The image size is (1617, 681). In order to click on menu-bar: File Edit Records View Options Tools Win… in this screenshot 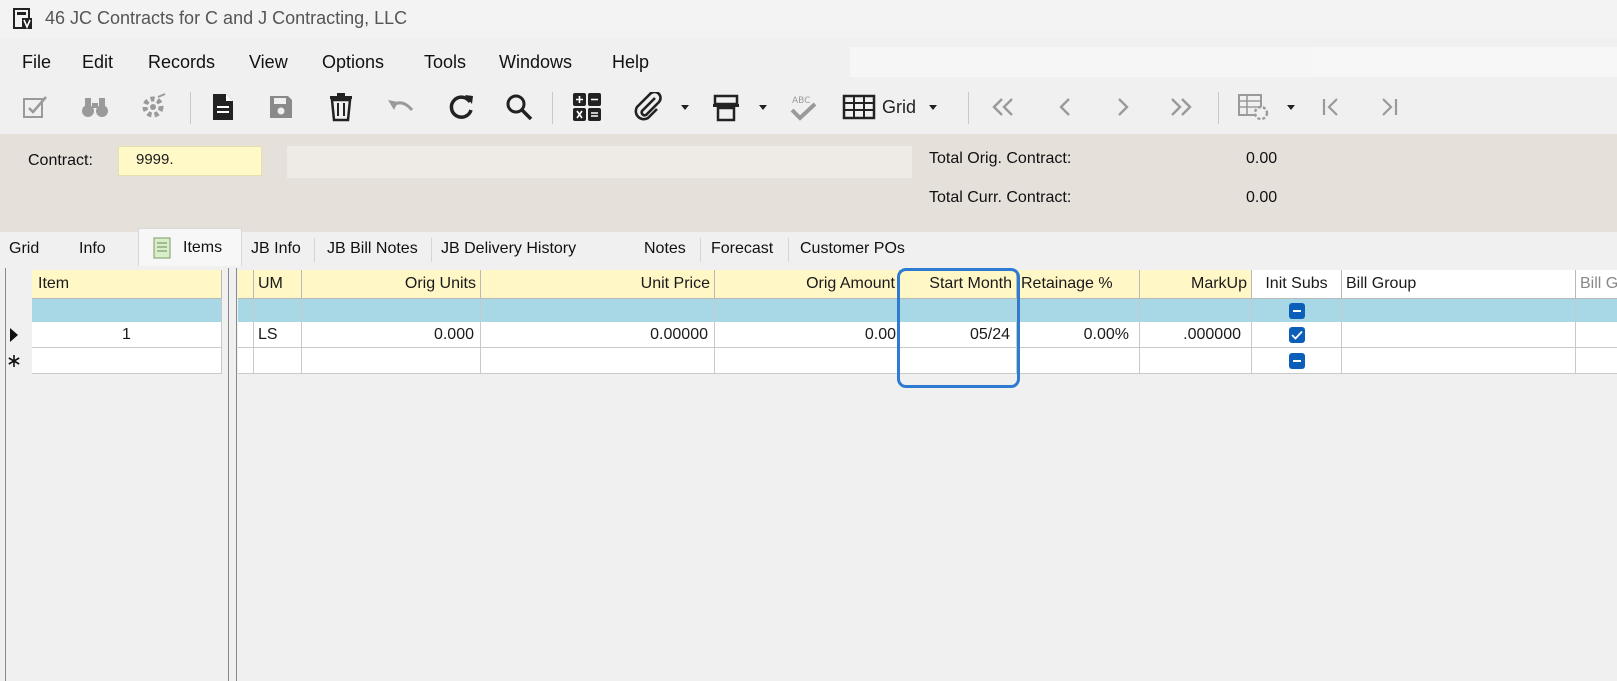, I will do `click(808, 62)`.